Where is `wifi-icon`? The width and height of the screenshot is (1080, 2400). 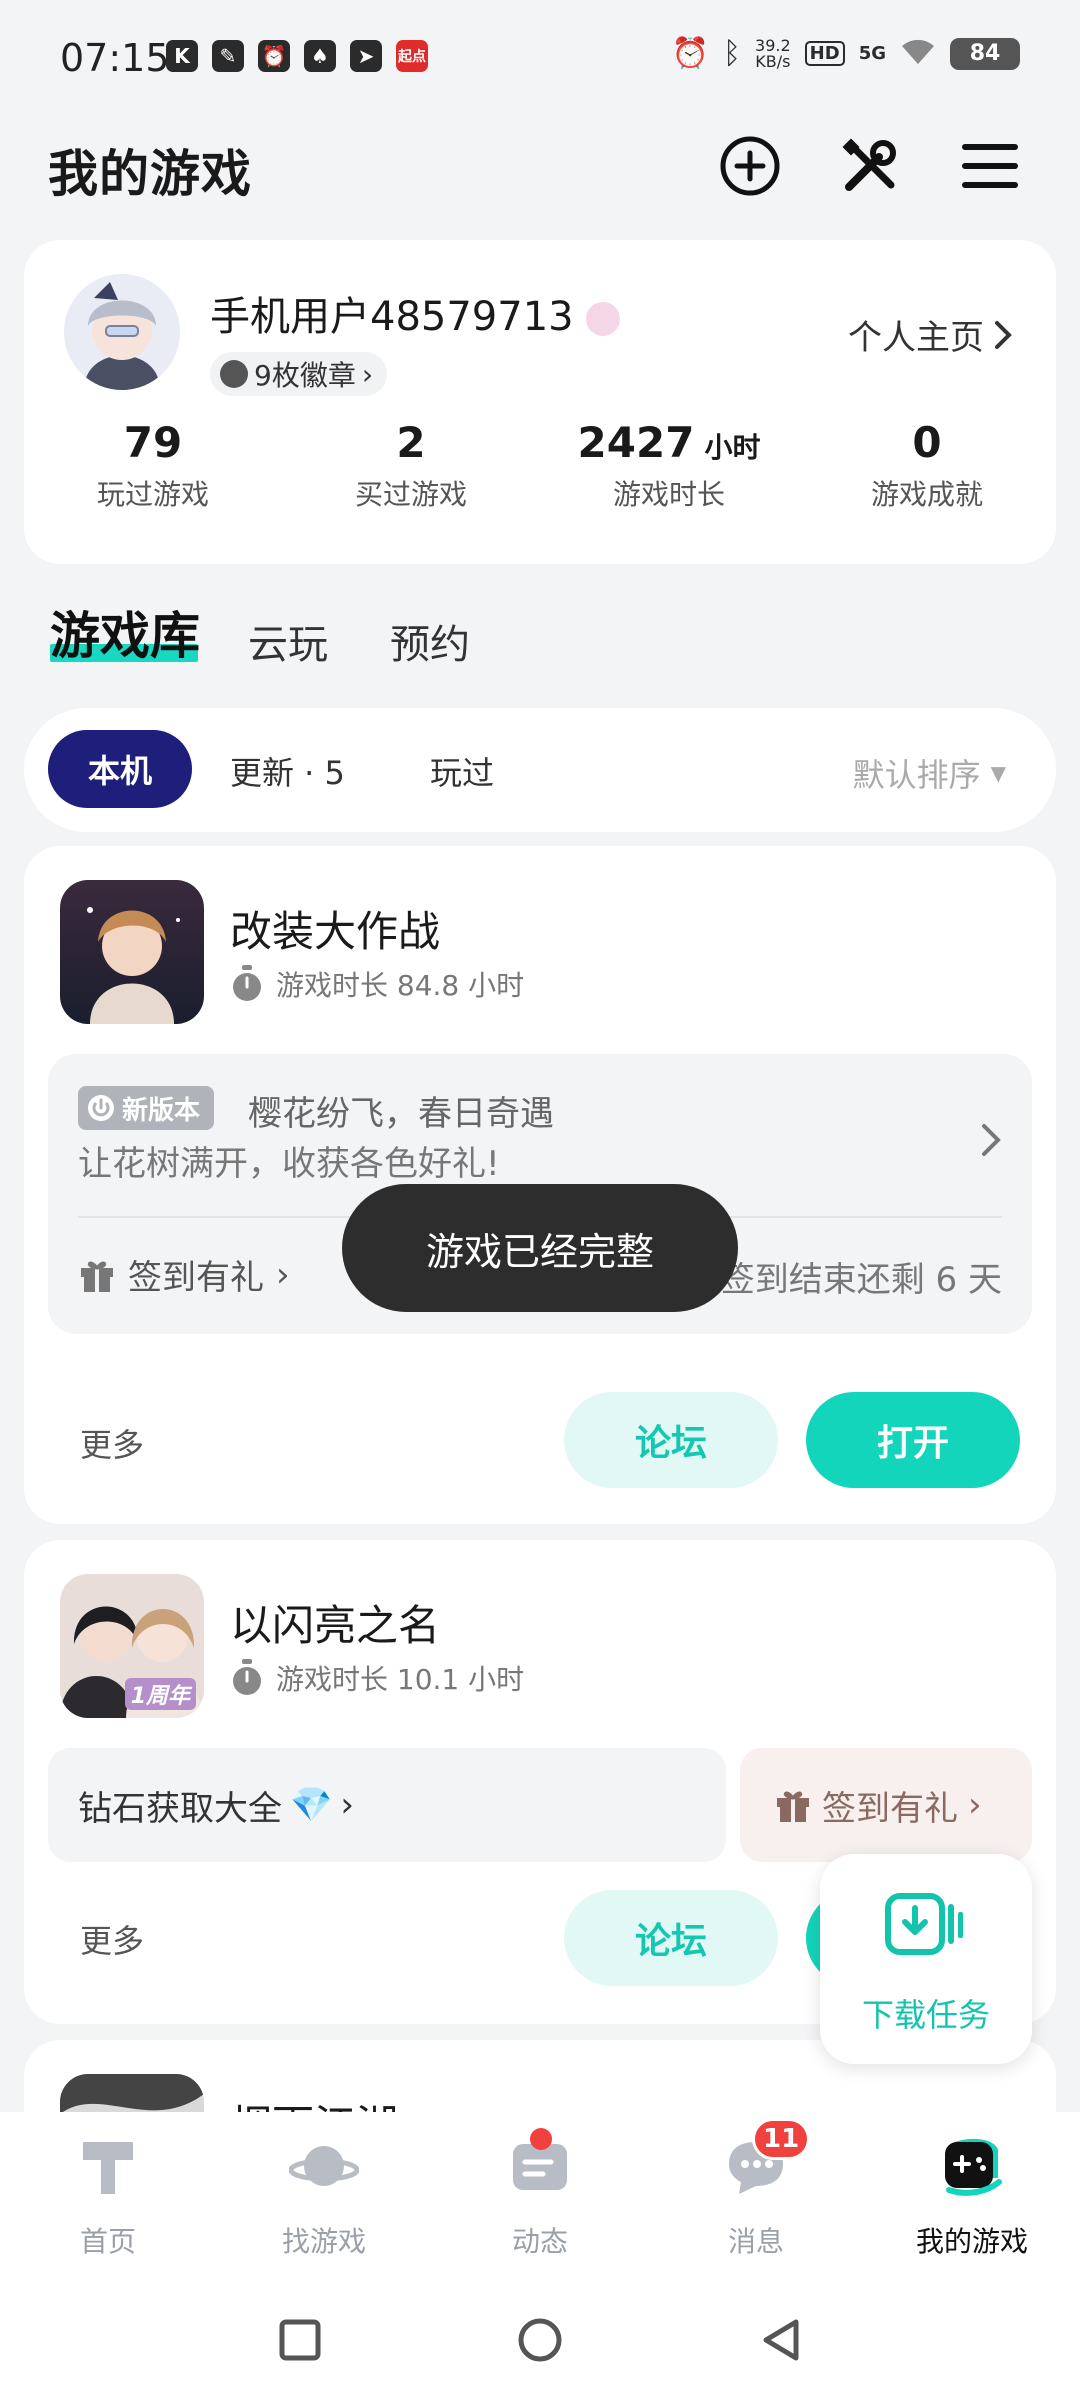
wifi-icon is located at coordinates (918, 54).